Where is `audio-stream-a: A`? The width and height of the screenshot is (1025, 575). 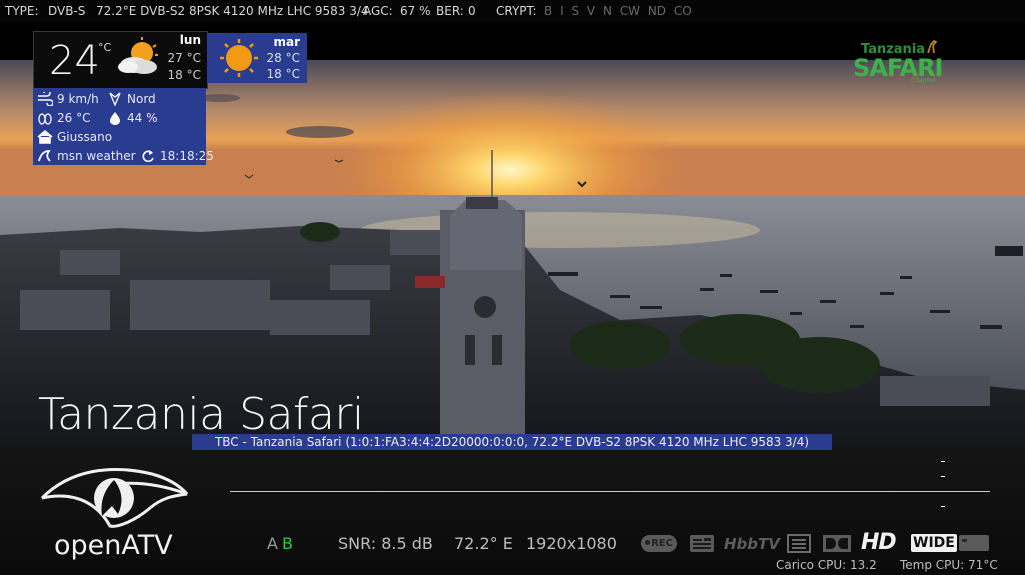
audio-stream-a: A is located at coordinates (272, 543).